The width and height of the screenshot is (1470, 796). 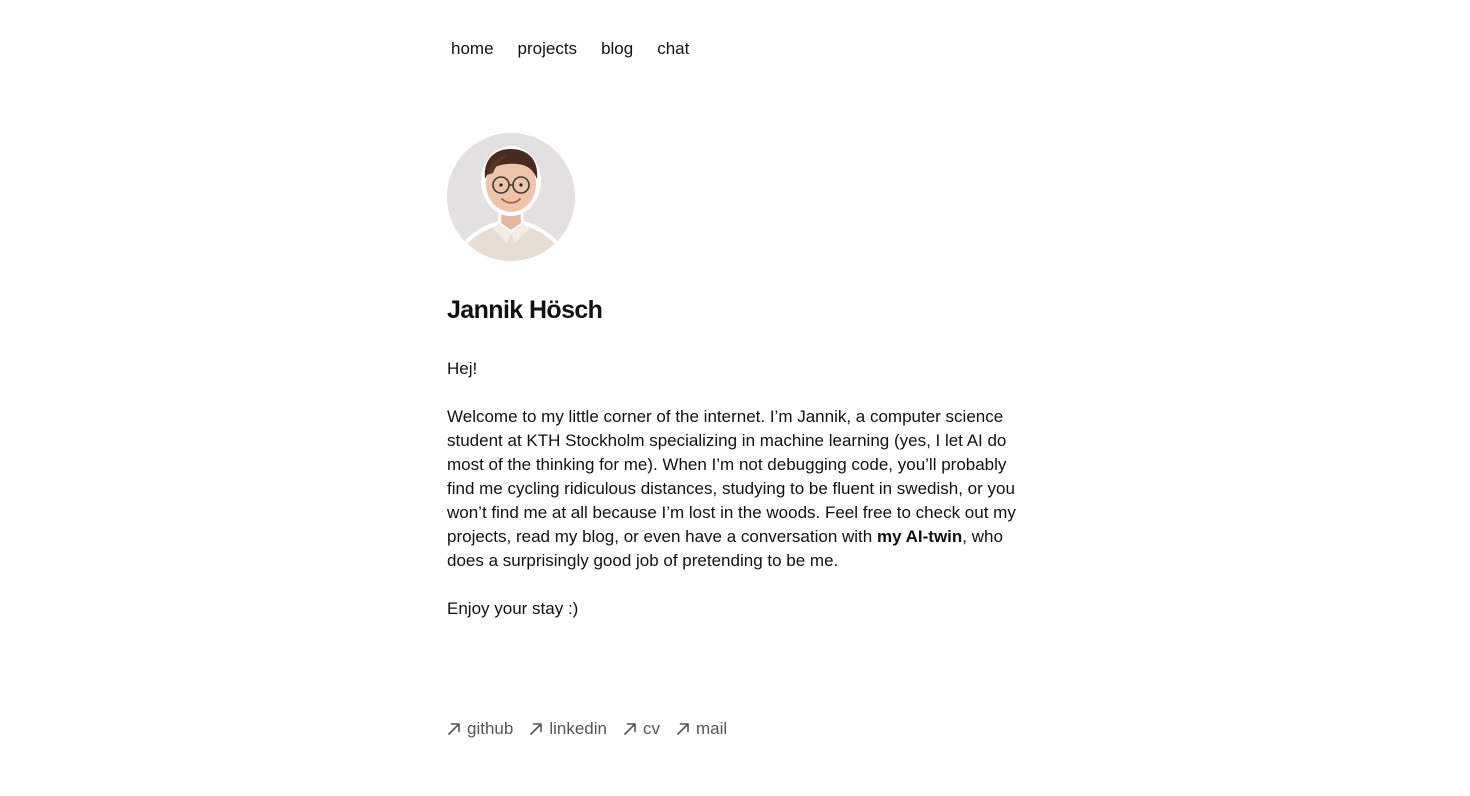 What do you see at coordinates (919, 536) in the screenshot?
I see `ai-twin-link: my AI-twin` at bounding box center [919, 536].